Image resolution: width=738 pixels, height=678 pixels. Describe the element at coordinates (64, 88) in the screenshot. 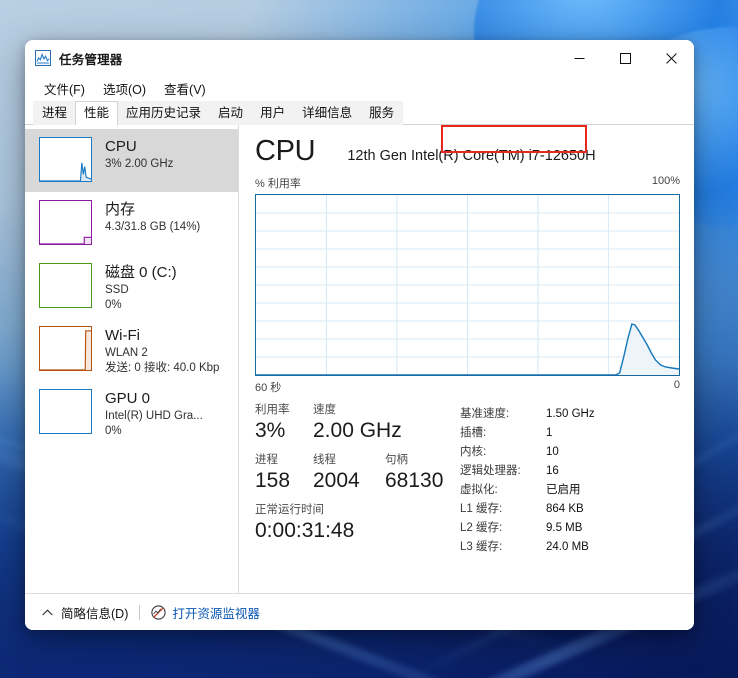

I see `menu-item-file: 文件(F)` at that location.